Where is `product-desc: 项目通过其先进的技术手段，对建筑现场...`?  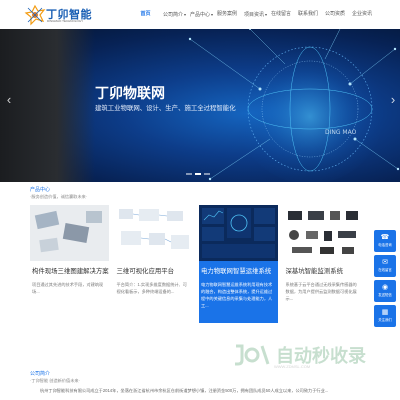
product-desc: 项目通过其先进的技术手段，对建筑现场... is located at coordinates (68, 288).